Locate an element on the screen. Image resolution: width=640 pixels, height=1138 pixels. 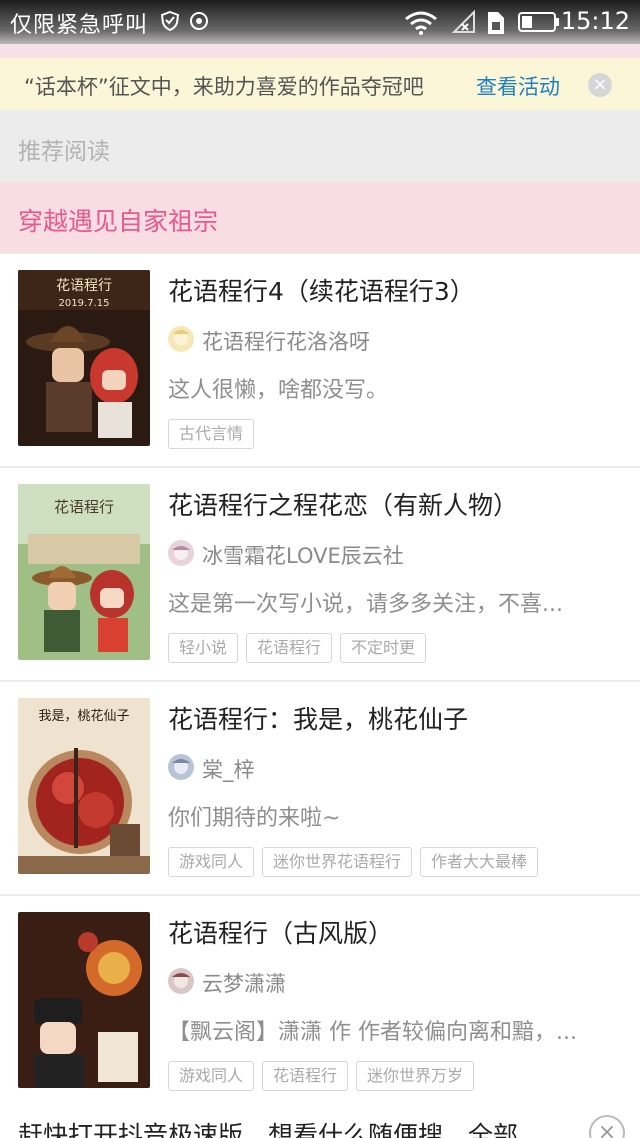
carrier-label: 仅限紧急呼叫 is located at coordinates (79, 25).